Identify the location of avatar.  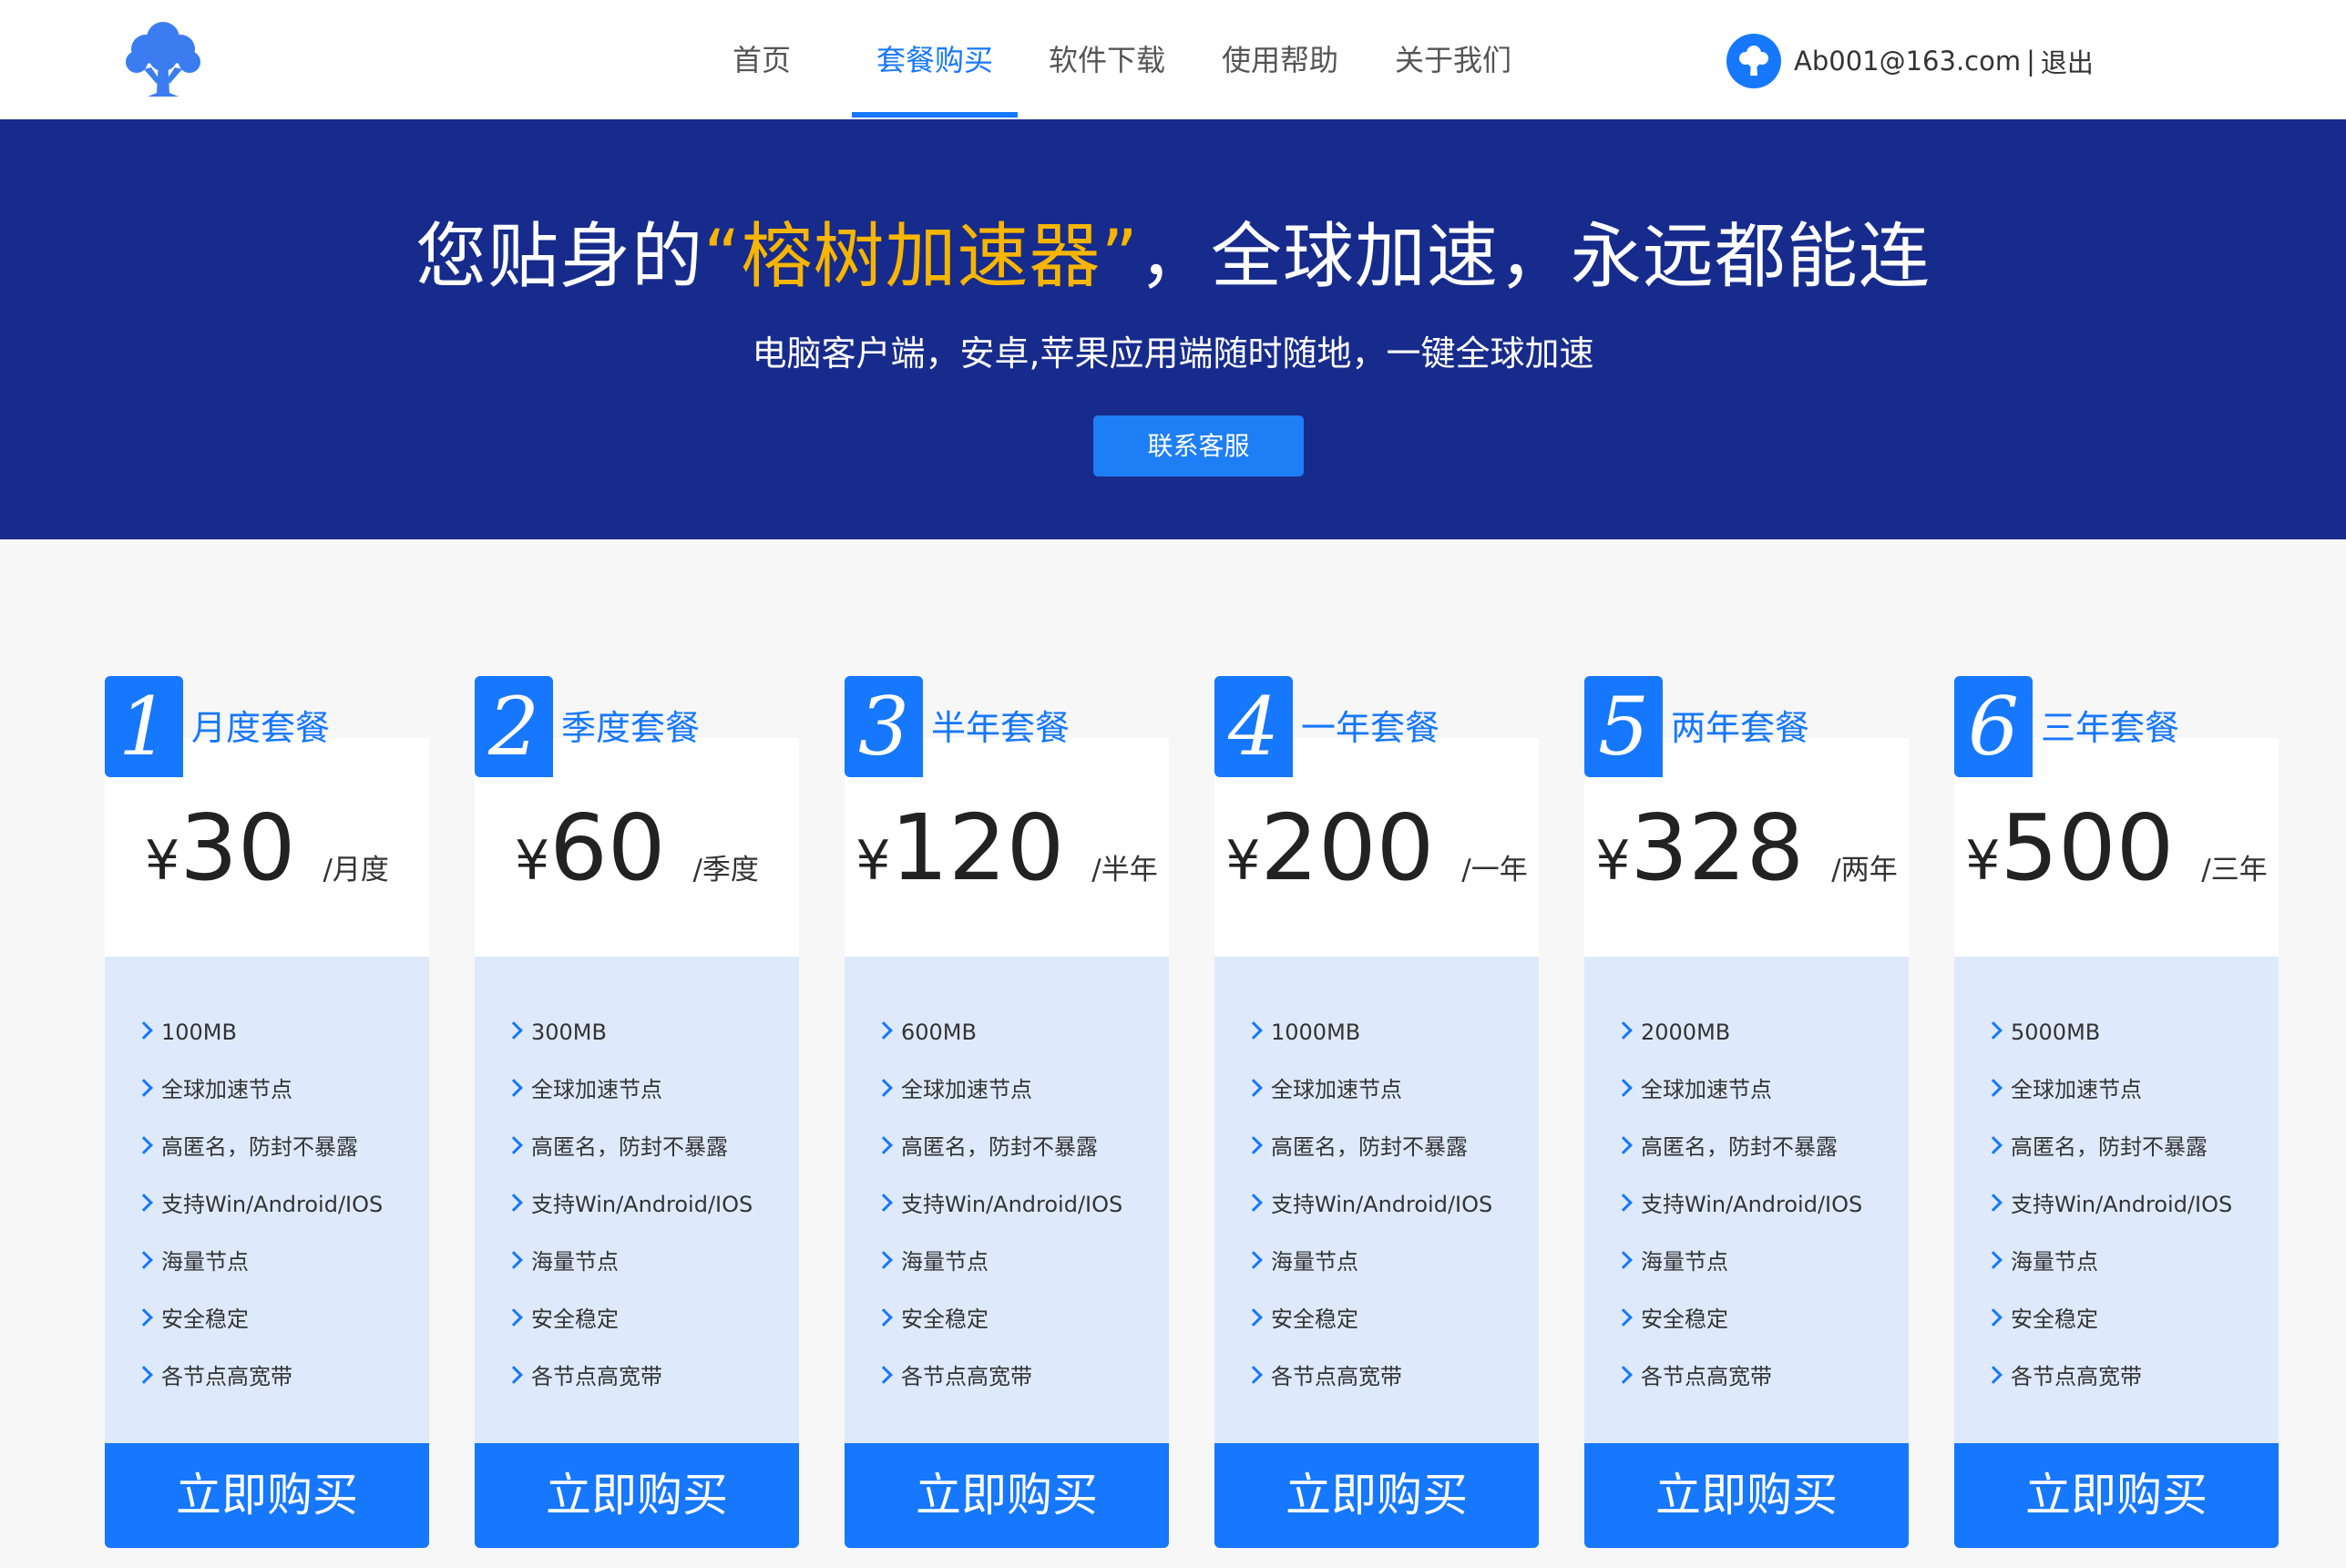
(1753, 61).